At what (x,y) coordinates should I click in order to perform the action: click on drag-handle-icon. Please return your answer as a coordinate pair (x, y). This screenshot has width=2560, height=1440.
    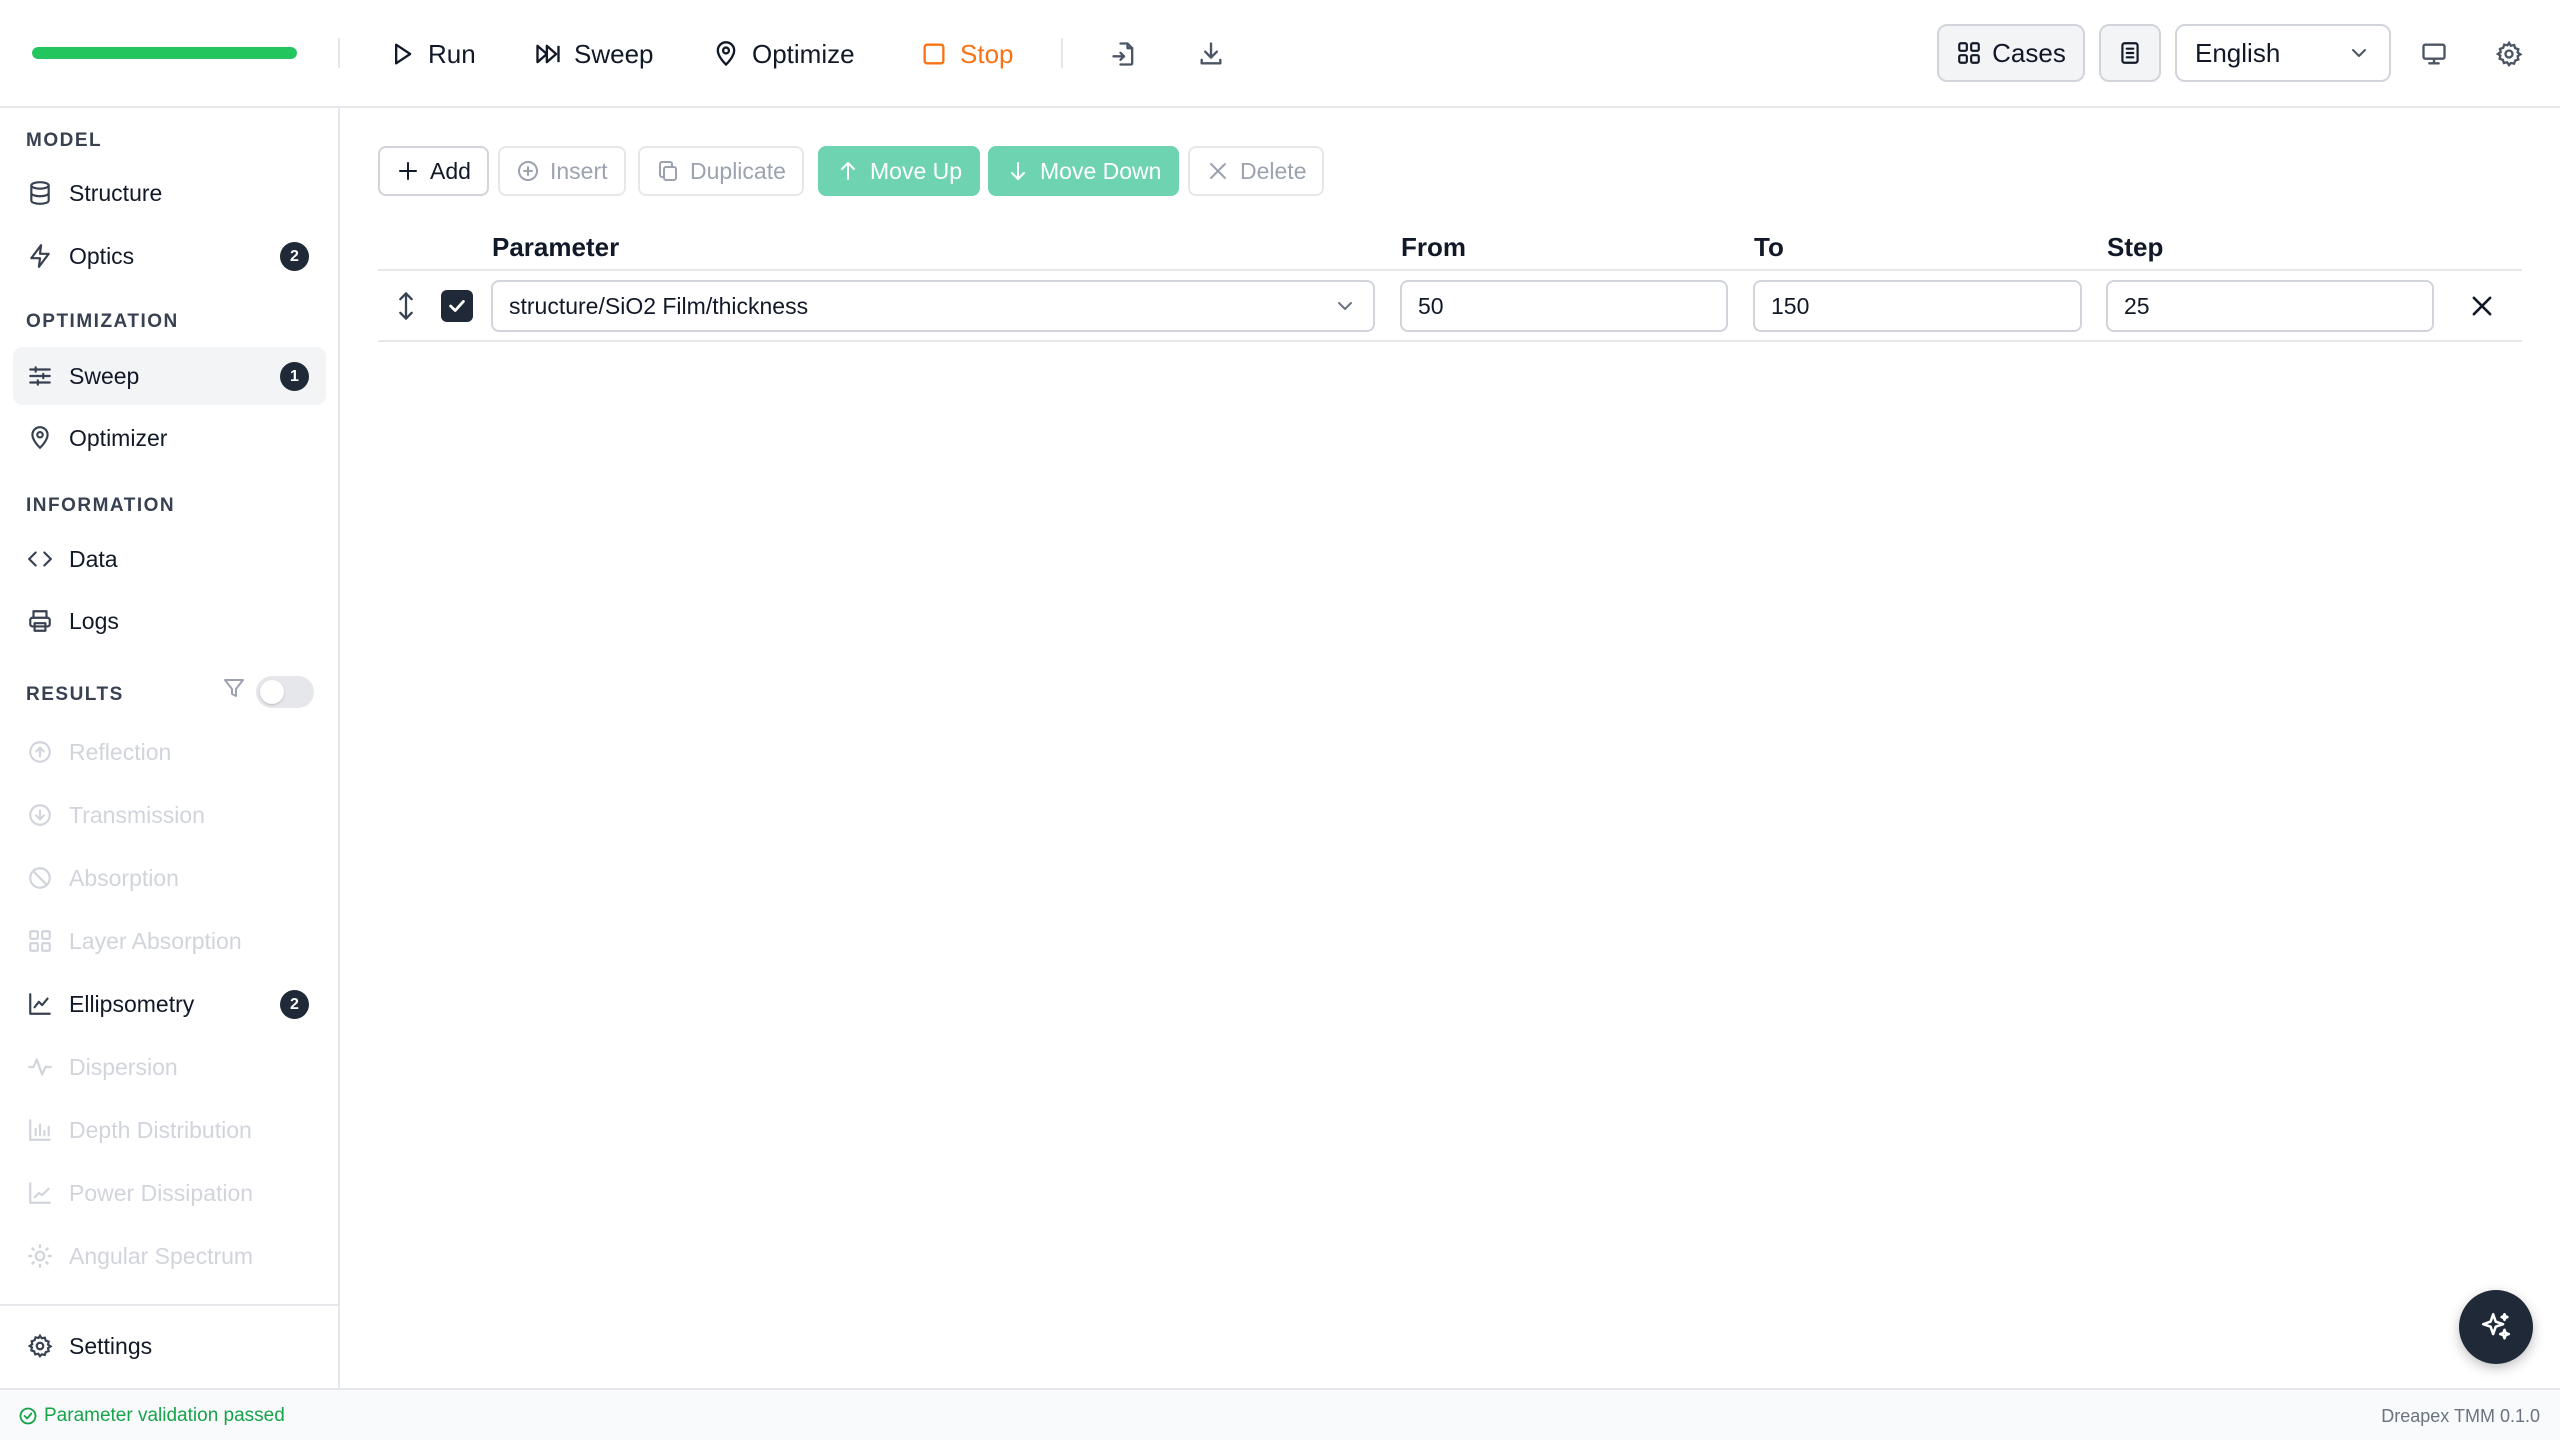
    Looking at the image, I should click on (406, 306).